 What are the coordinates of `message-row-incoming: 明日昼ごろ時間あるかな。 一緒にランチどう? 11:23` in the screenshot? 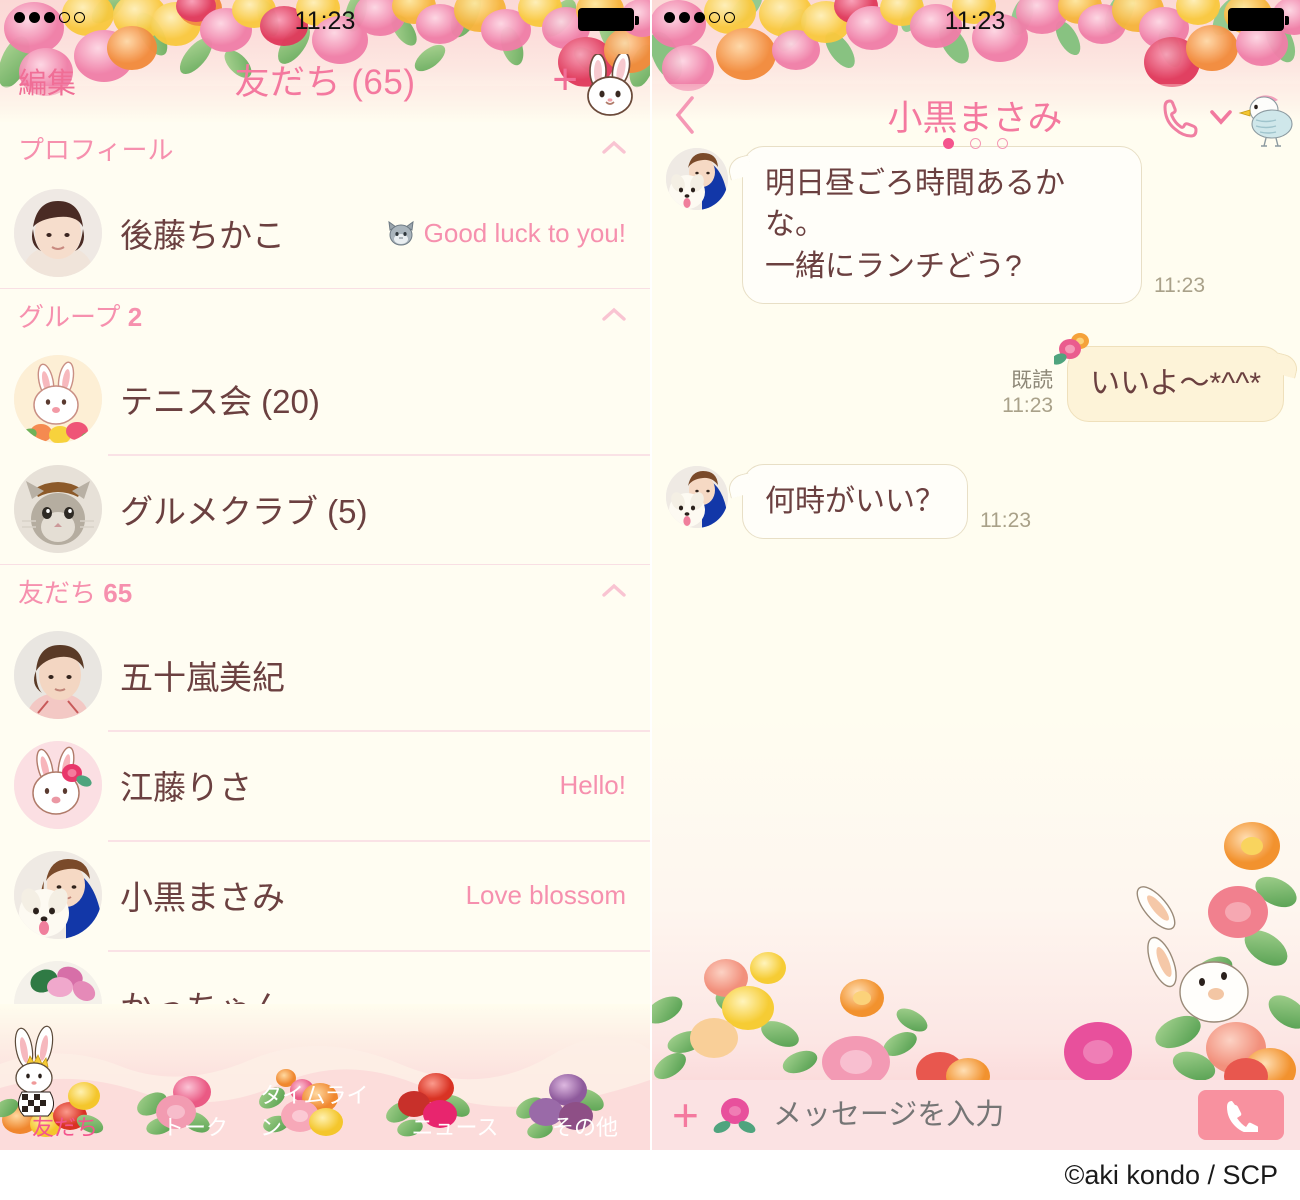 It's located at (975, 225).